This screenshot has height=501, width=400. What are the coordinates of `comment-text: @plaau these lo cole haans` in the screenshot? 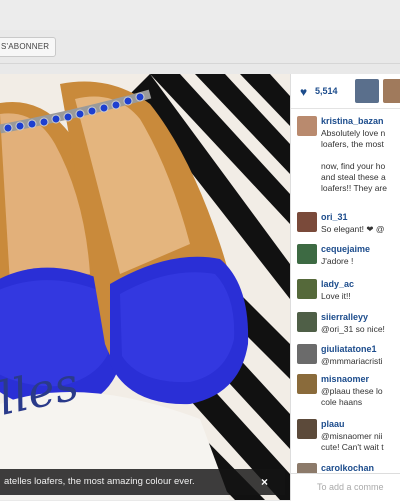 It's located at (352, 397).